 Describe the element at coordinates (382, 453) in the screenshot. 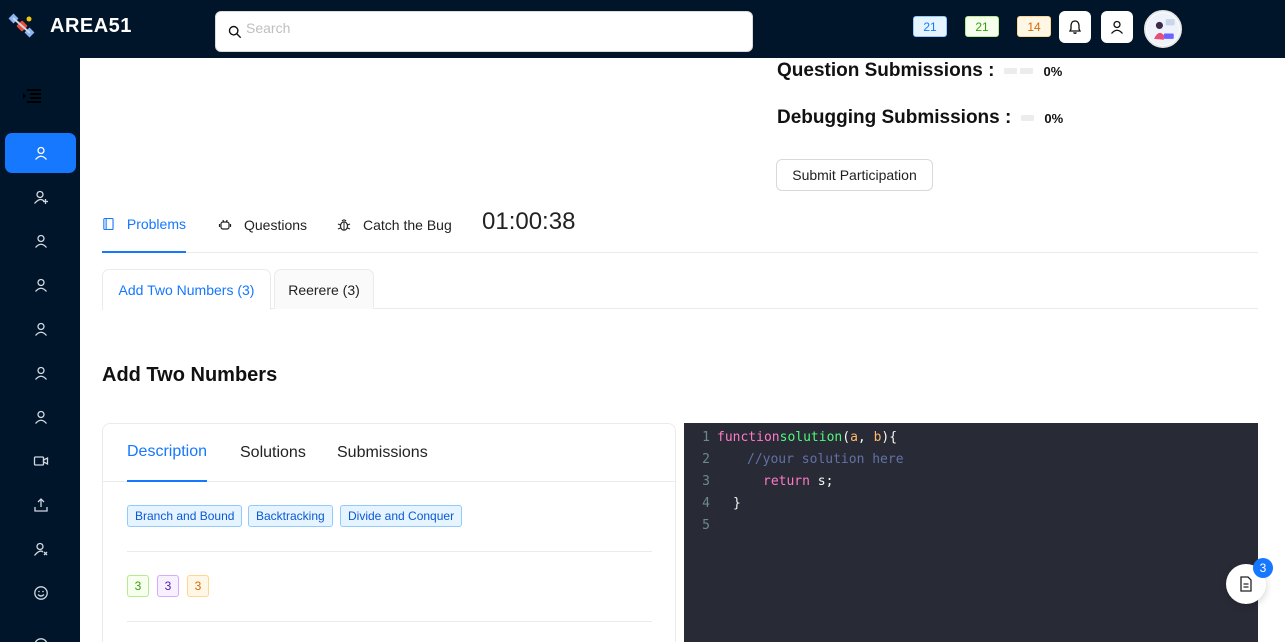

I see `tab-submissions: Submissions` at that location.